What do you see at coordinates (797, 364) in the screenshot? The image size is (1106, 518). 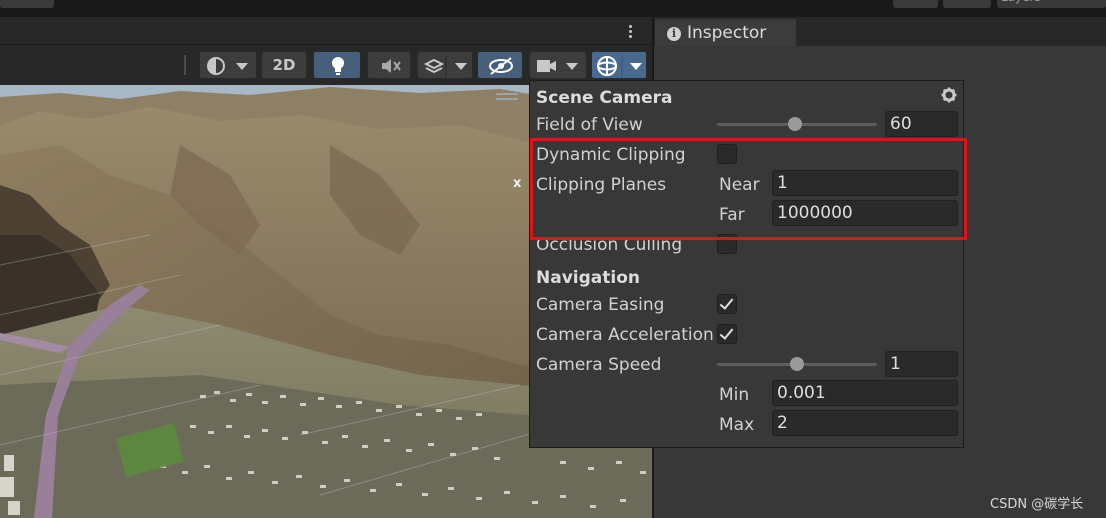 I see `camera-speed-slider-knob` at bounding box center [797, 364].